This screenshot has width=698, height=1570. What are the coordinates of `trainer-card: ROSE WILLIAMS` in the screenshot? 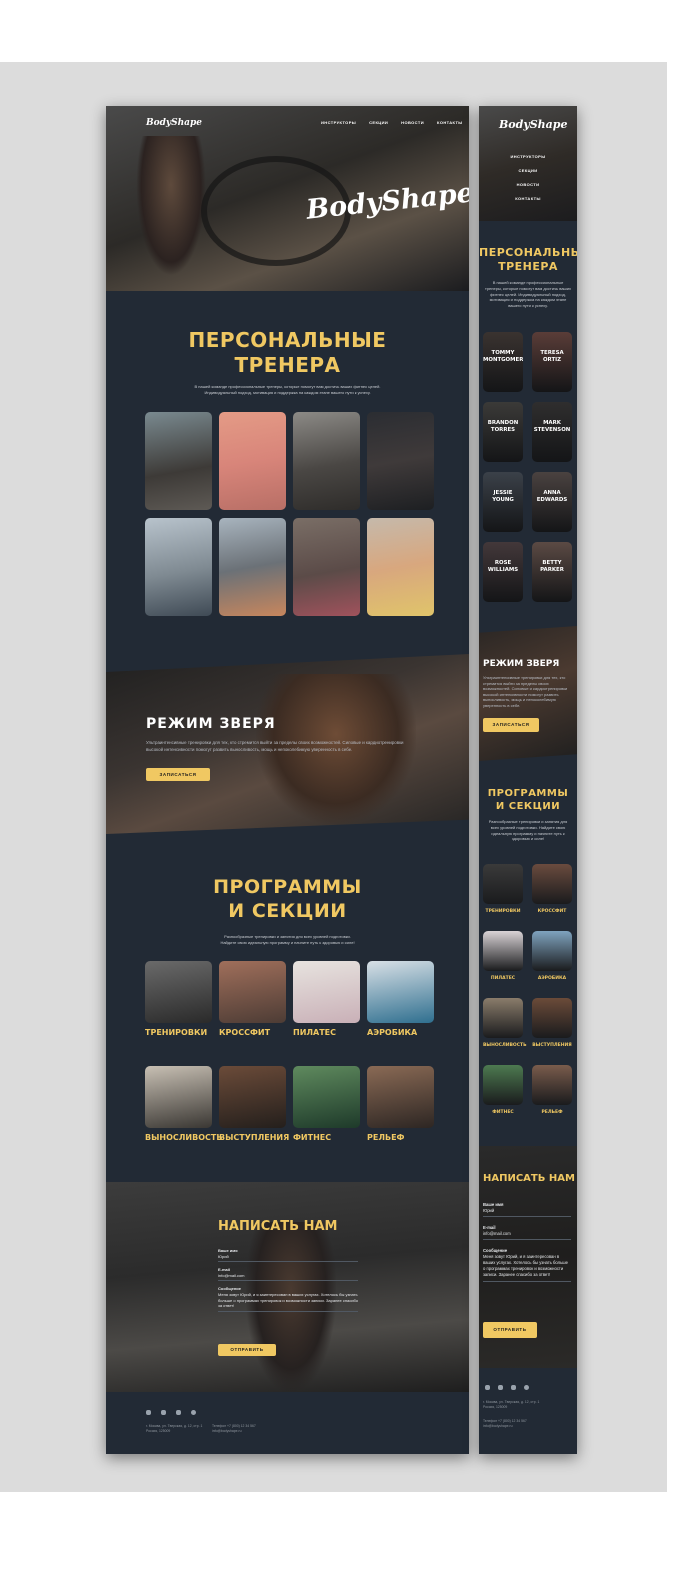 It's located at (503, 572).